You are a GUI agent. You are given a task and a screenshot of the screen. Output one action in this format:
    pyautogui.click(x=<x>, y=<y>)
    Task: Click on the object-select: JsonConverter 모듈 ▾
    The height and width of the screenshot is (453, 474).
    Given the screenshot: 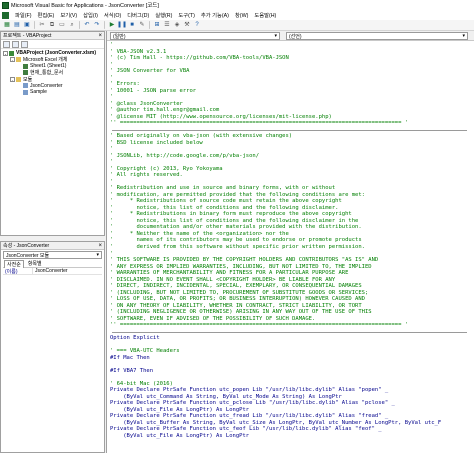 What is the action you would take?
    pyautogui.click(x=52, y=255)
    